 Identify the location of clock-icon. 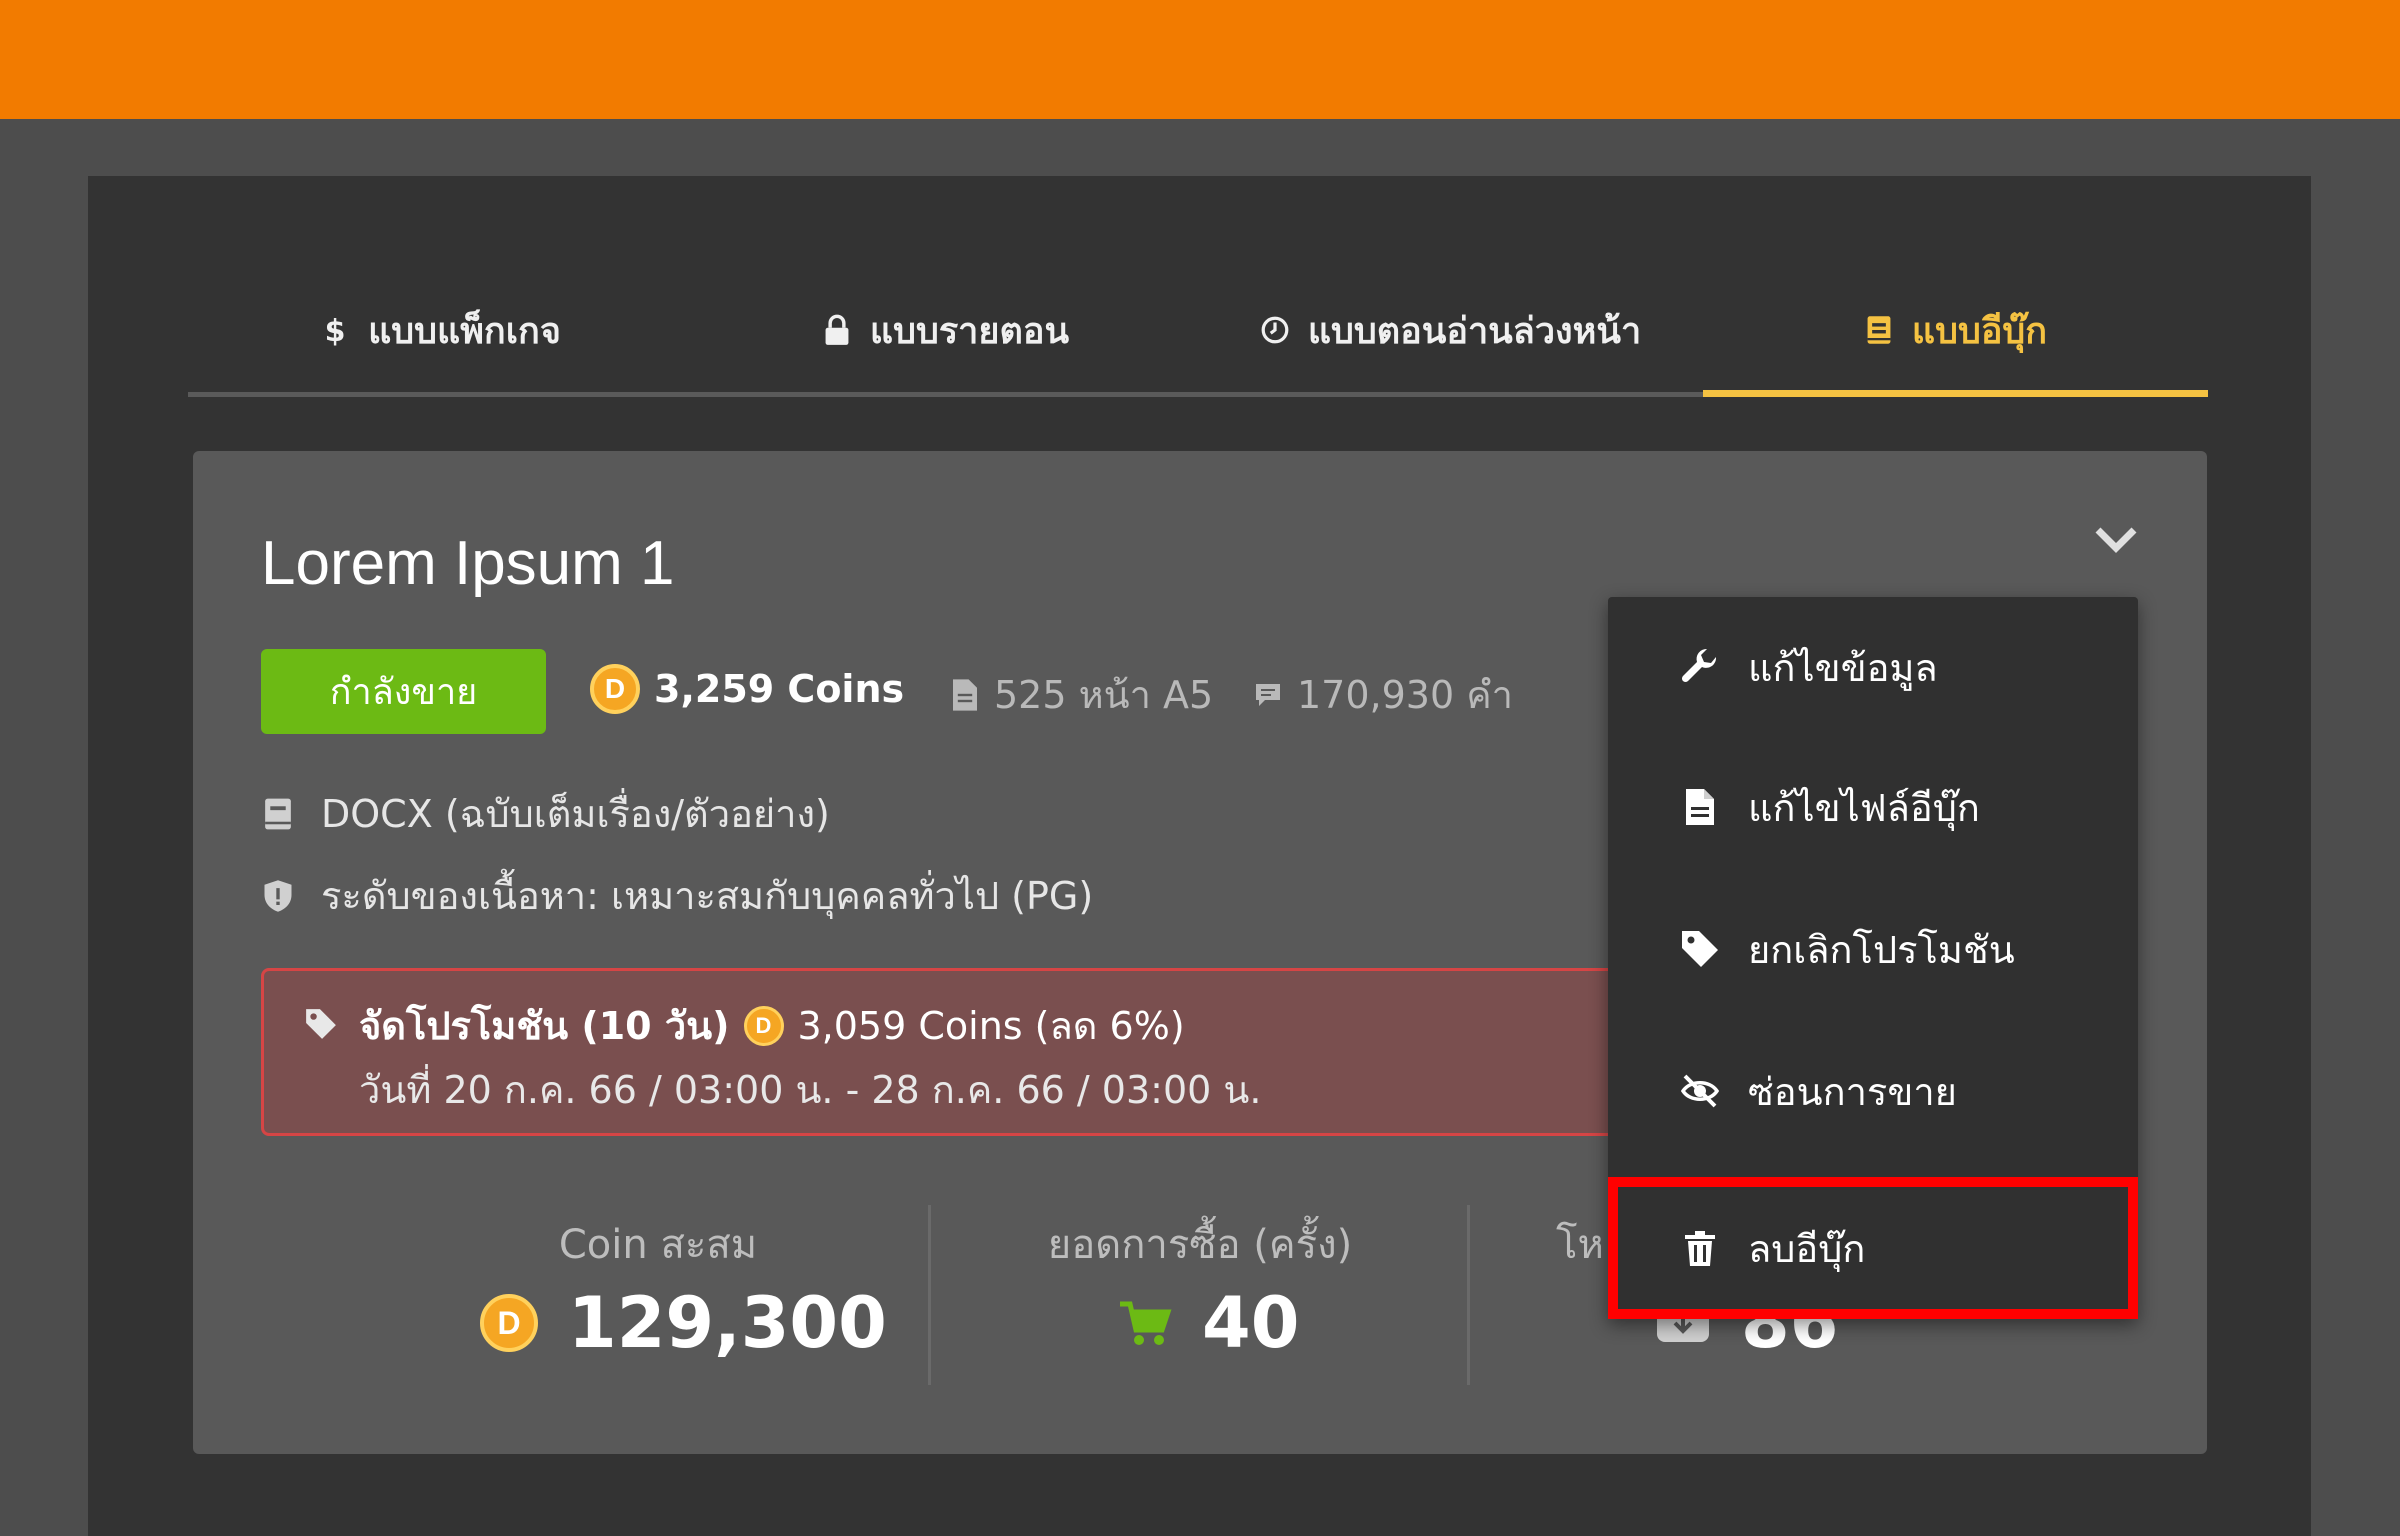
(1275, 330).